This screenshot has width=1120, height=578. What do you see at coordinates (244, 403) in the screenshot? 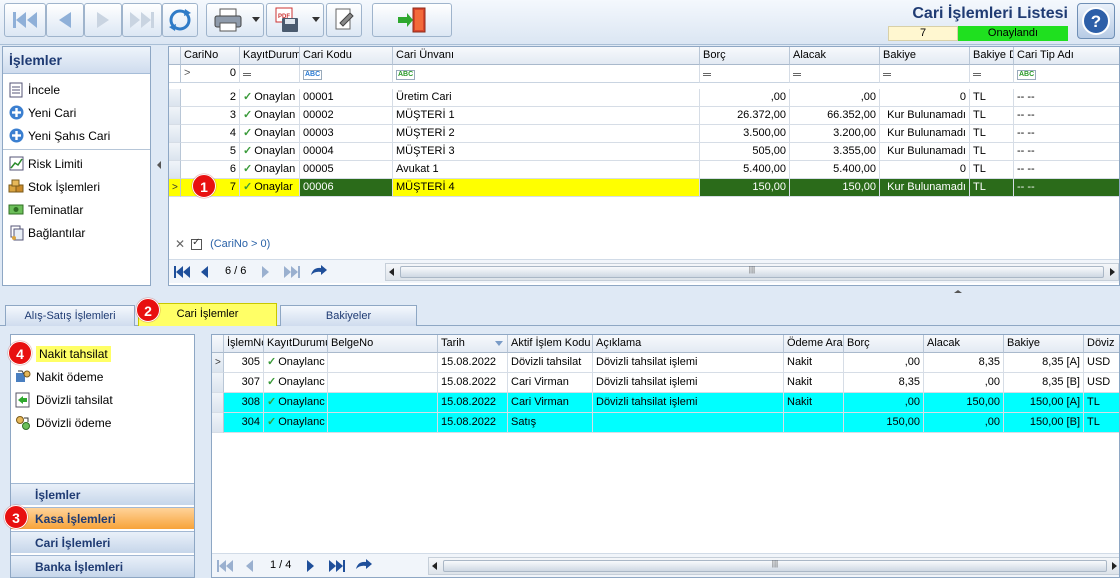
I see `cell-no: 308` at bounding box center [244, 403].